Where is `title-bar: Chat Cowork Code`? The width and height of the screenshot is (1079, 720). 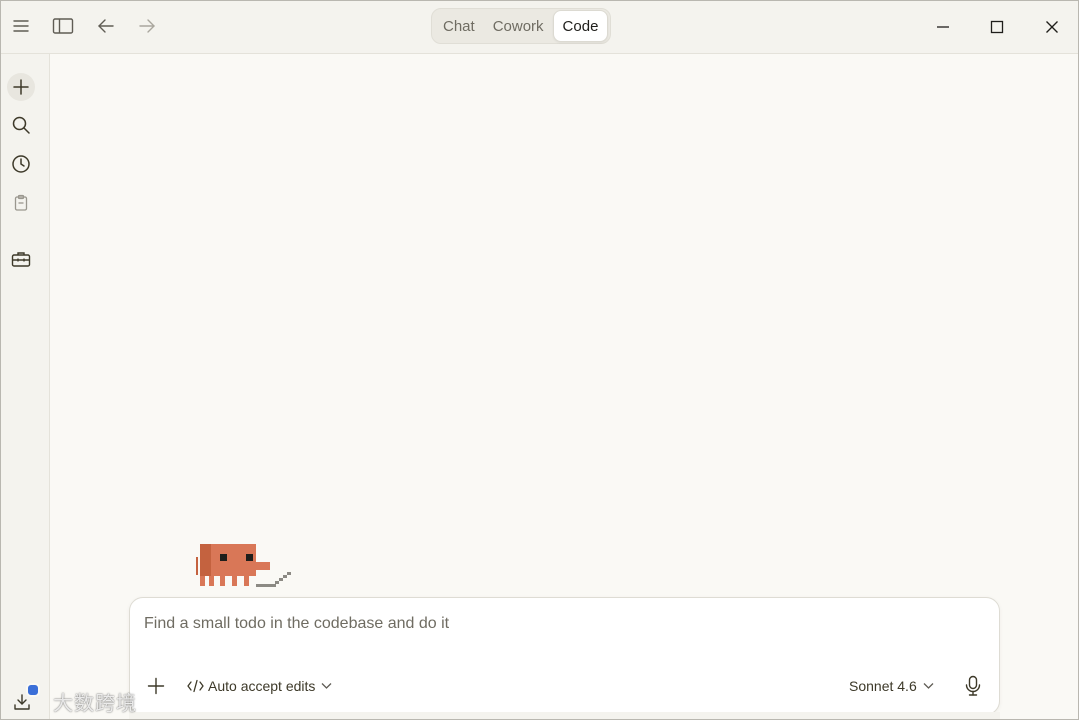
title-bar: Chat Cowork Code is located at coordinates (539, 27).